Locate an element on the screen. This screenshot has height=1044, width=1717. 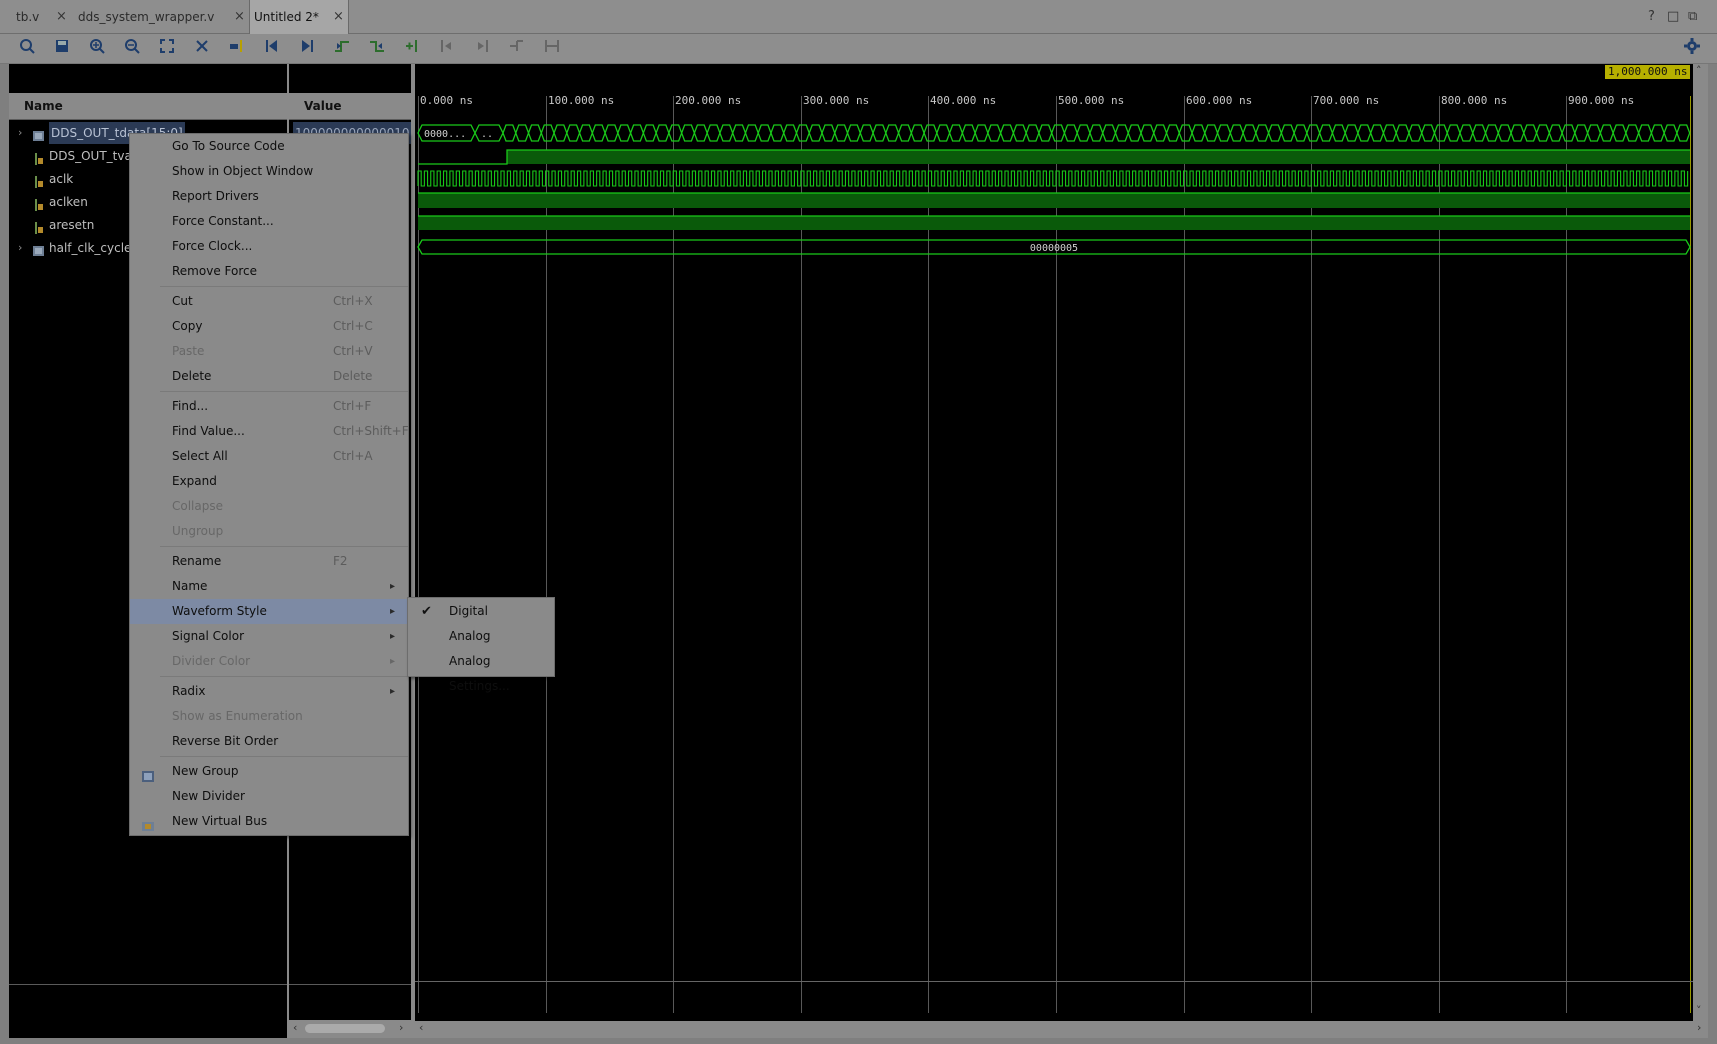
tab-untitled-2: Untitled 2* × is located at coordinates (299, 17).